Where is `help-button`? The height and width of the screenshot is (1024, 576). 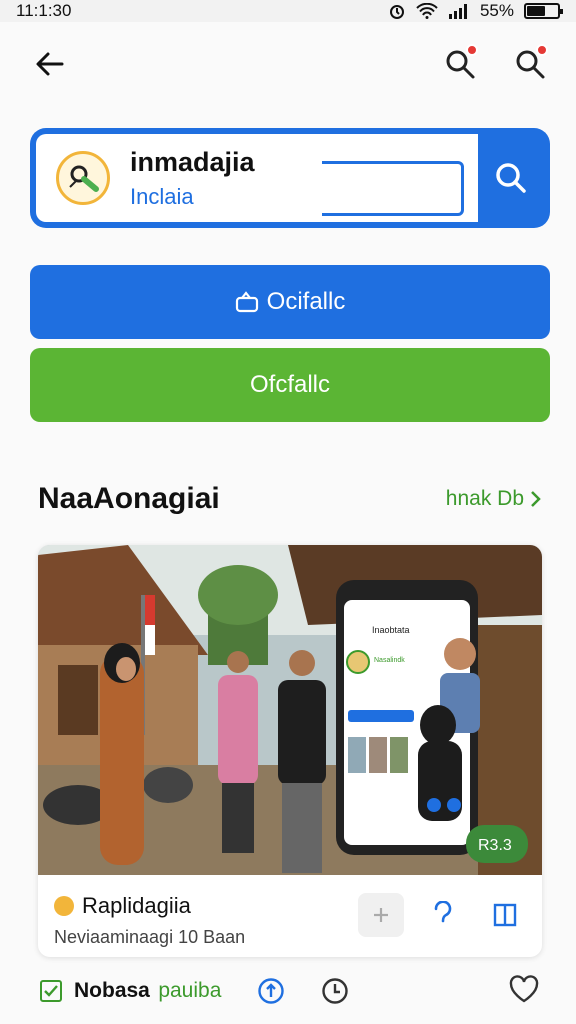
help-button is located at coordinates (443, 915).